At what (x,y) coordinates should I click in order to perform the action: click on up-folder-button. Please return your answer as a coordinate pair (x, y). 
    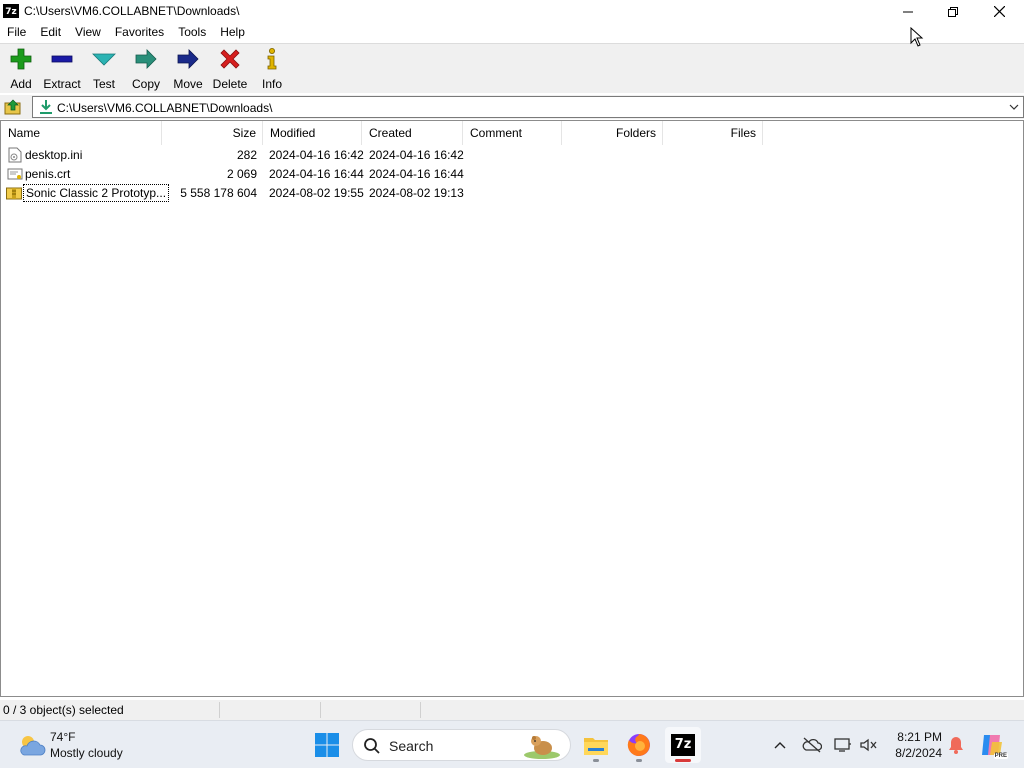
    Looking at the image, I should click on (13, 107).